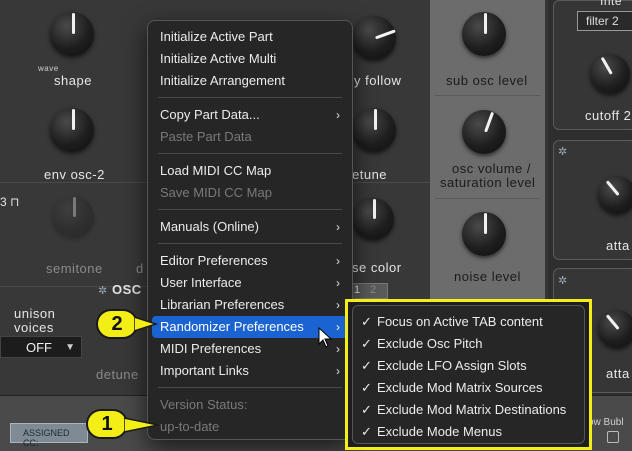 This screenshot has height=451, width=632. What do you see at coordinates (452, 365) in the screenshot?
I see `submenu-item-label: Exclude LFO Assign Slots` at bounding box center [452, 365].